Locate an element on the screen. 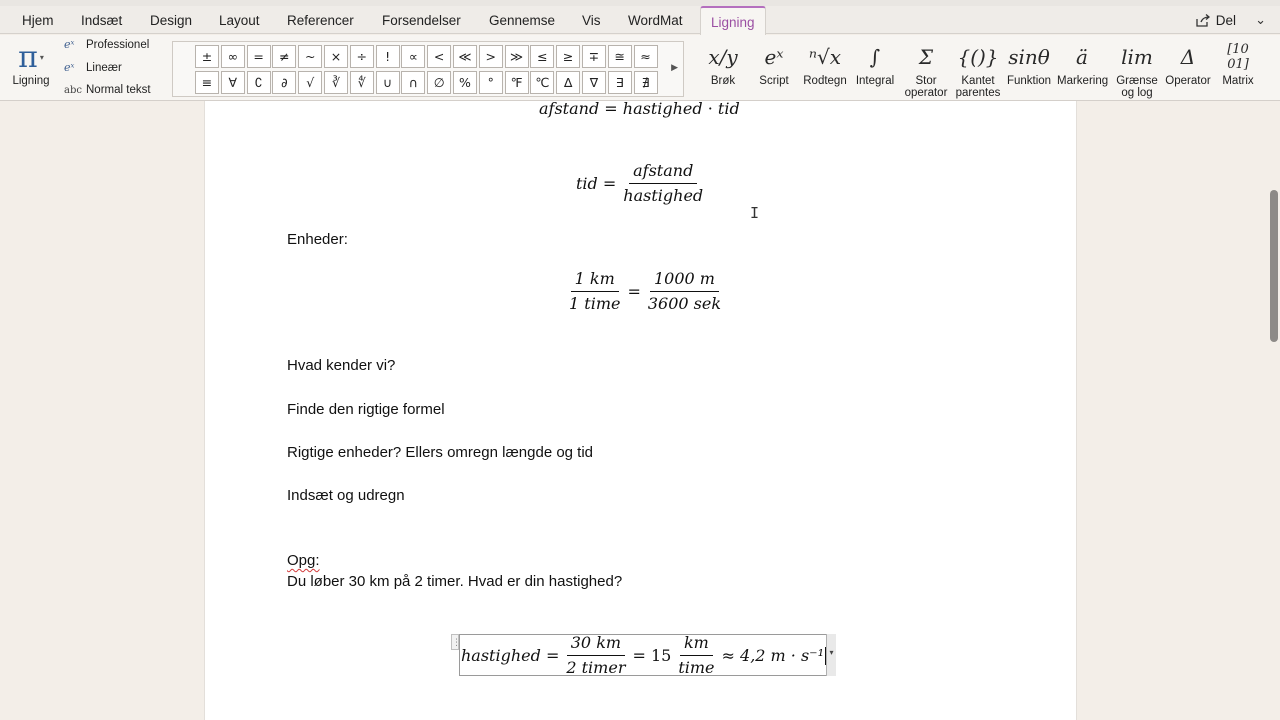  insert-equation-button: π ▾ Ligning is located at coordinates (31, 63).